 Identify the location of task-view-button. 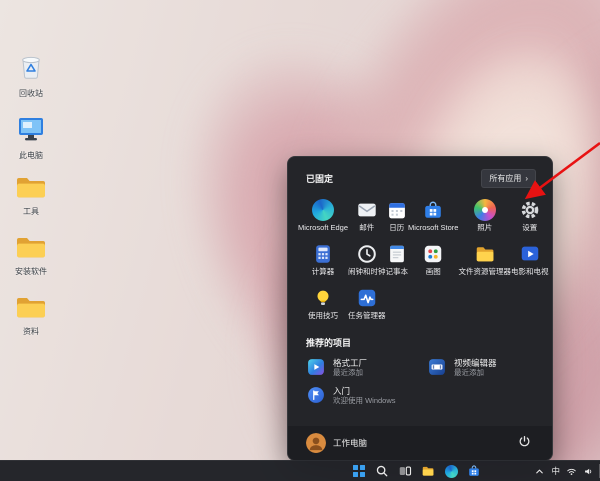
(405, 471).